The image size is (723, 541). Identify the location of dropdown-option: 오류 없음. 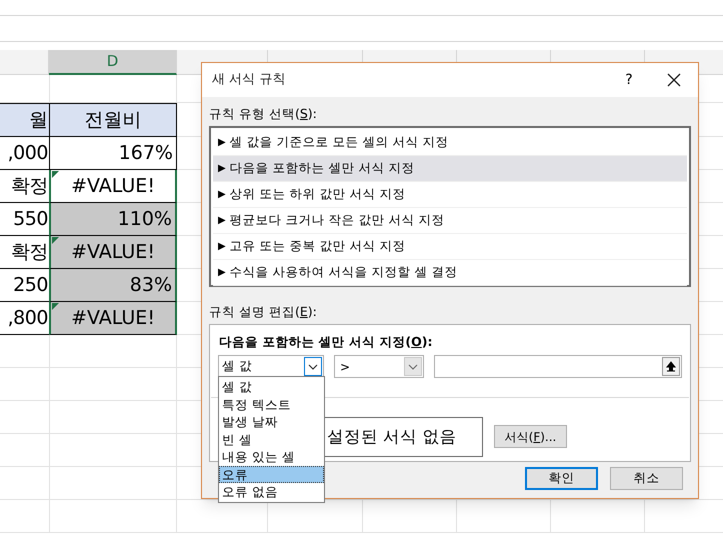
(271, 491).